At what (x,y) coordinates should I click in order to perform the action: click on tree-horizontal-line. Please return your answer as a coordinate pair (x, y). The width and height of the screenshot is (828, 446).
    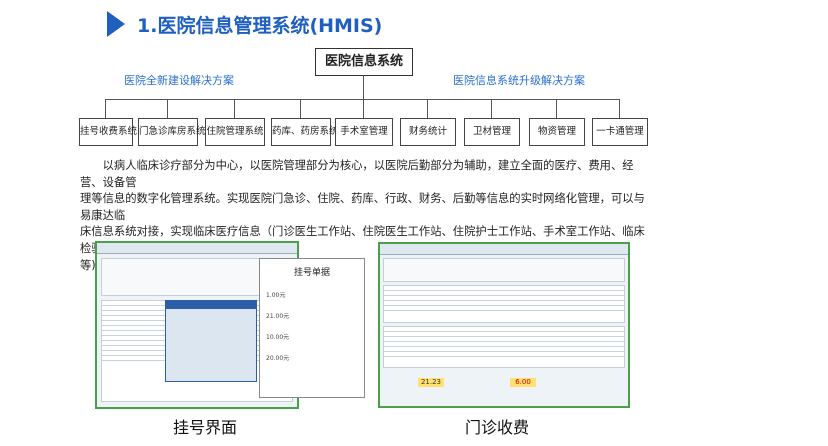
    Looking at the image, I should click on (362, 99).